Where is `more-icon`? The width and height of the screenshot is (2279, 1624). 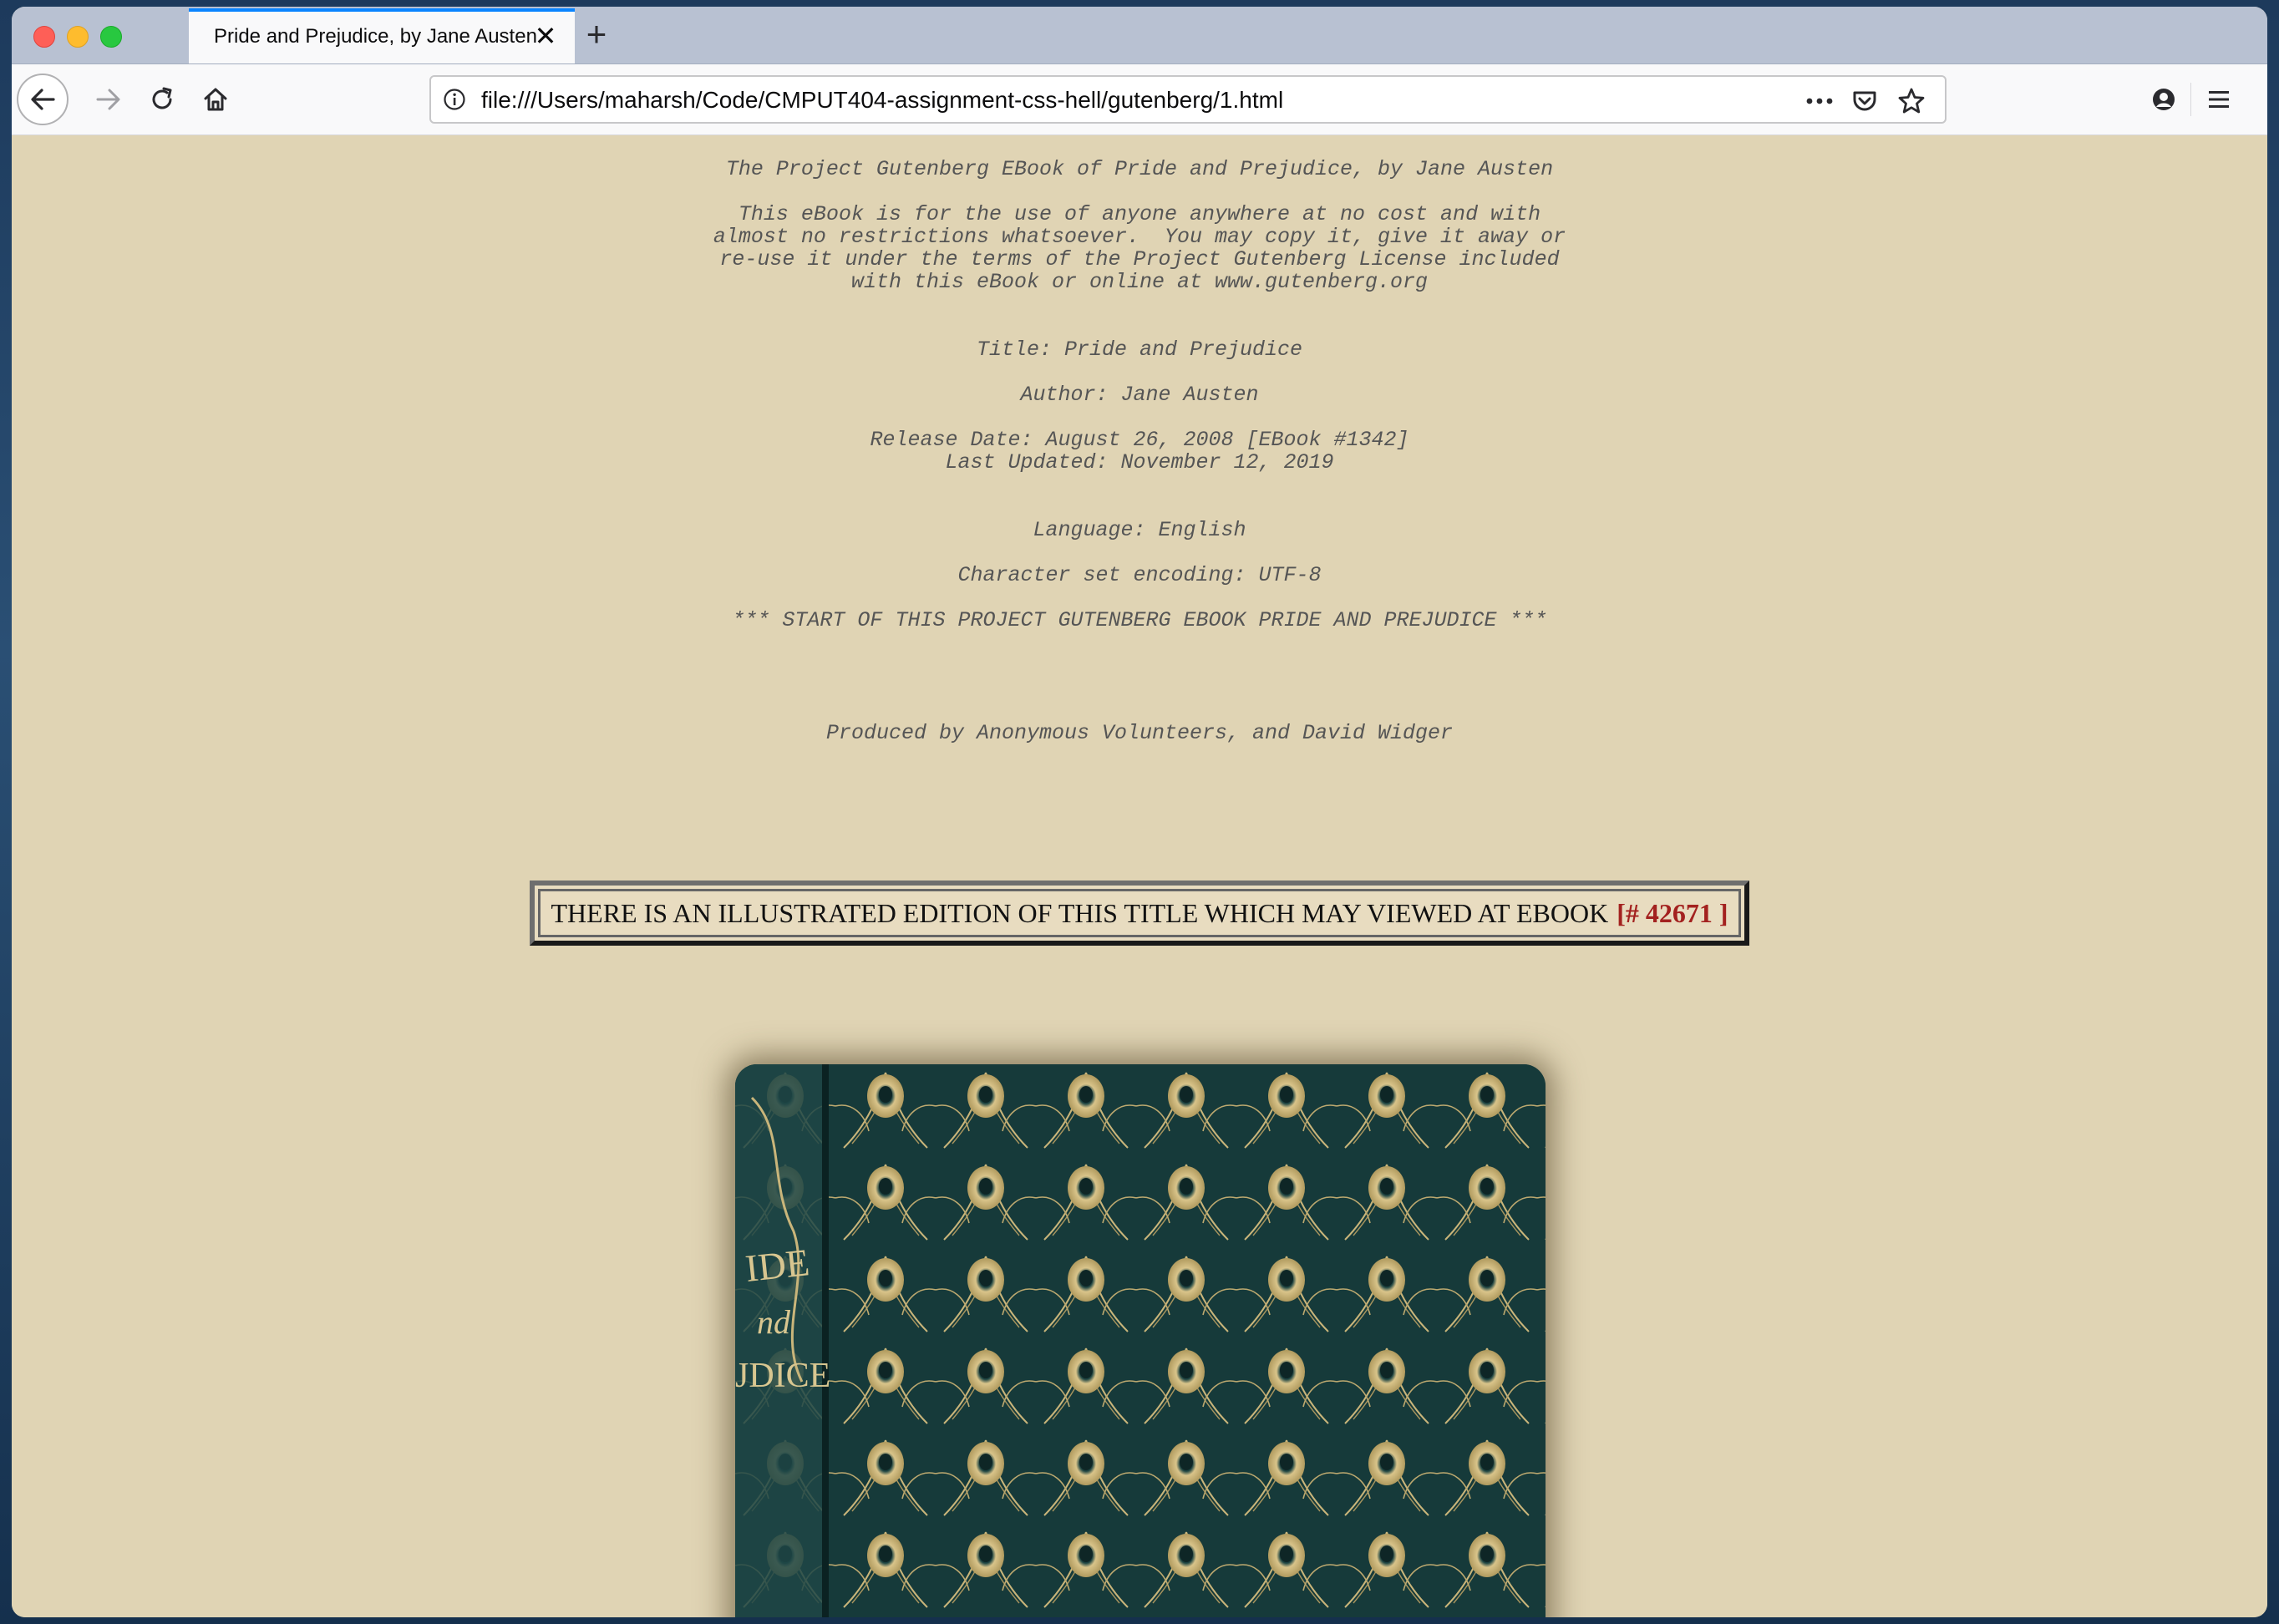 more-icon is located at coordinates (1819, 101).